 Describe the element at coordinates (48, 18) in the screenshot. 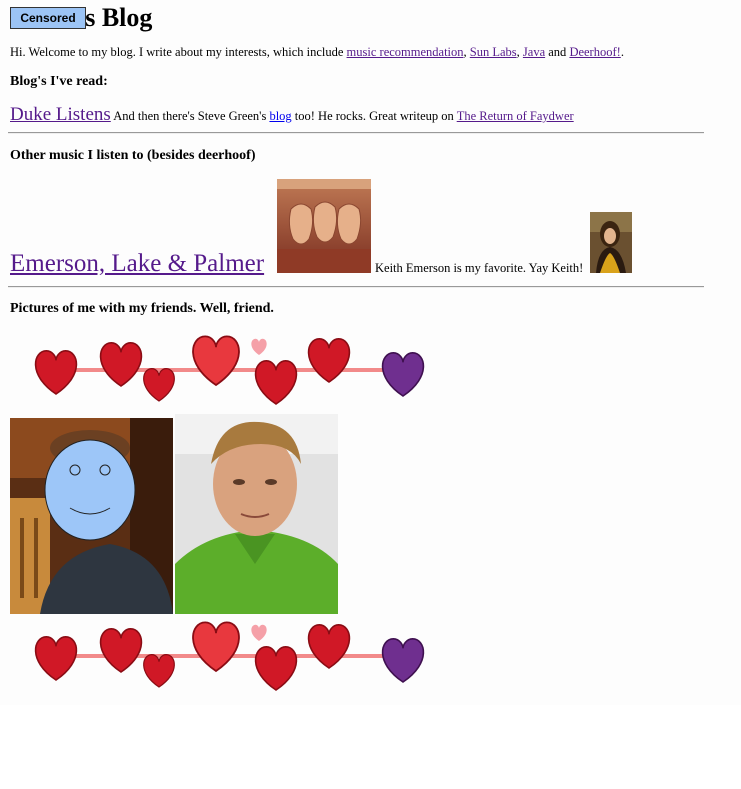

I see `censored-badge: Censored` at that location.